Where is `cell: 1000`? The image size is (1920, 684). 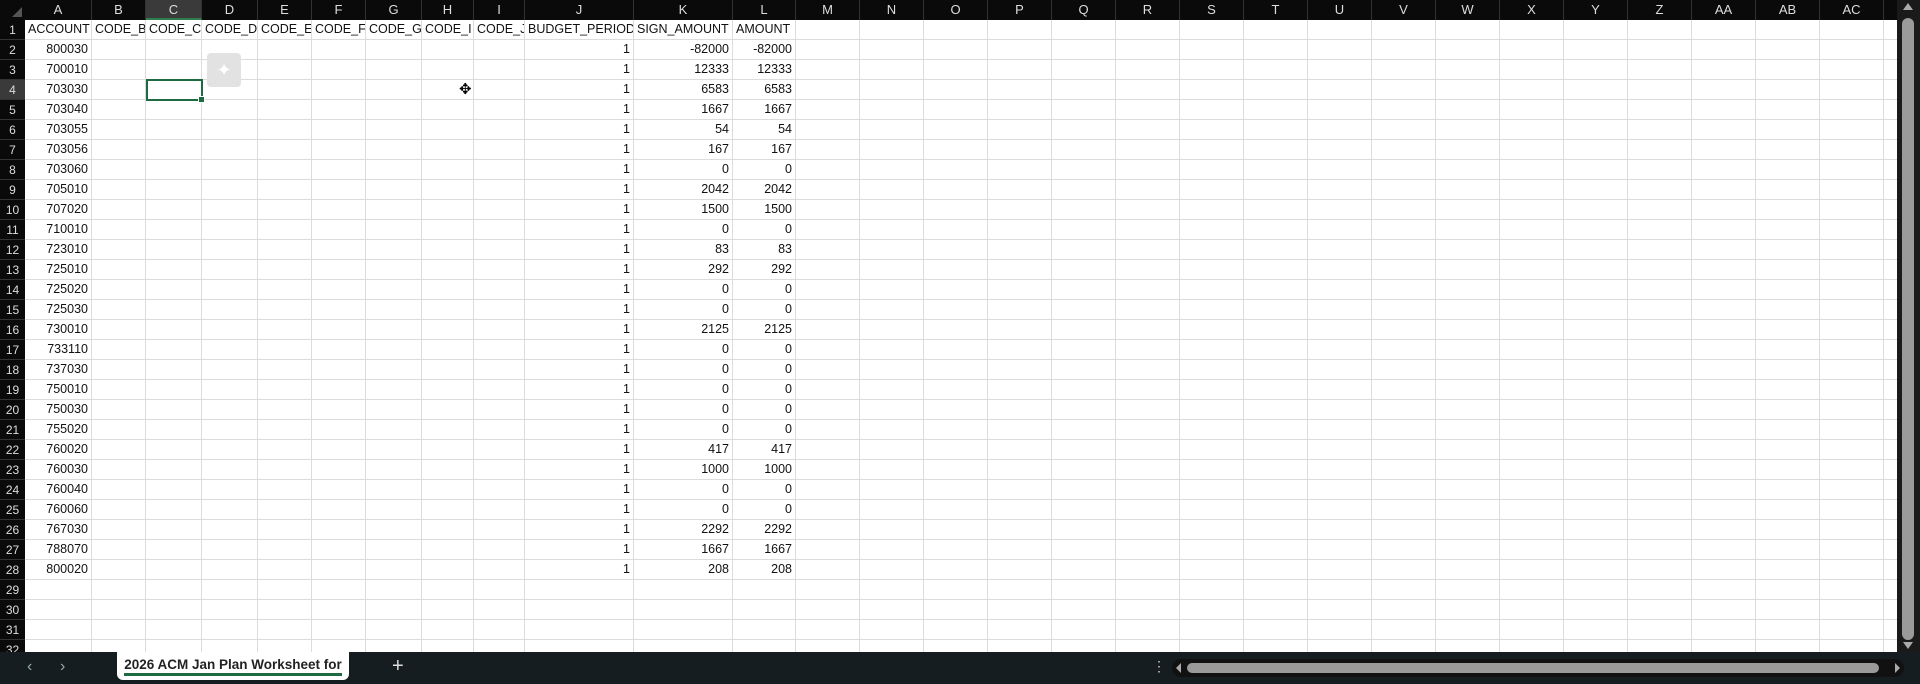 cell: 1000 is located at coordinates (764, 470).